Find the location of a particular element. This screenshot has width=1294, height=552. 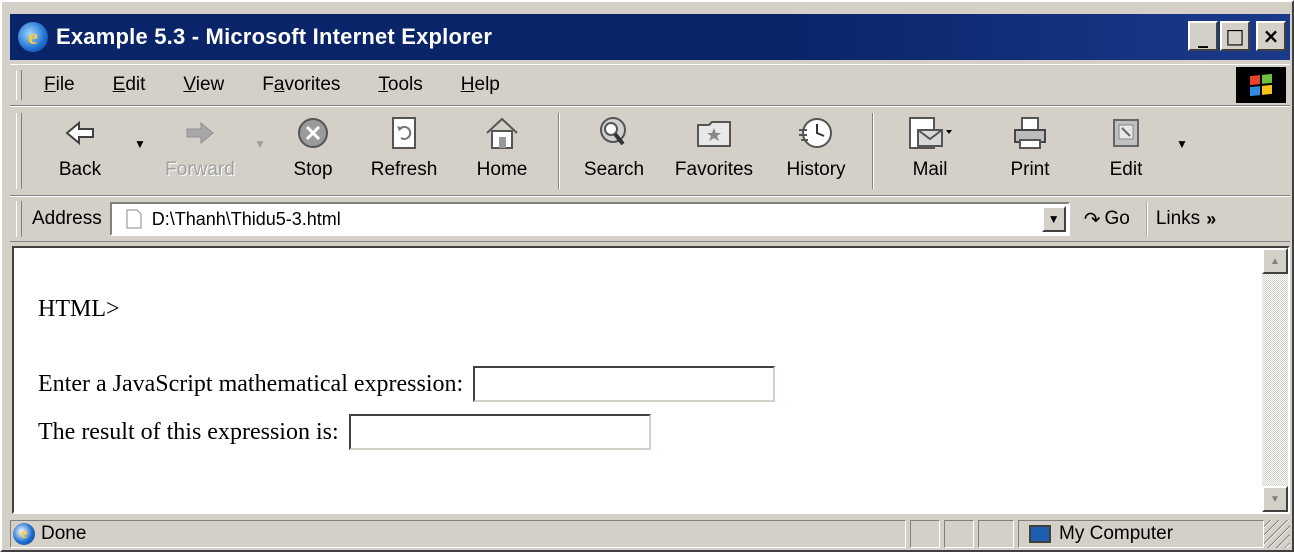

back-arrow-icon is located at coordinates (80, 133).